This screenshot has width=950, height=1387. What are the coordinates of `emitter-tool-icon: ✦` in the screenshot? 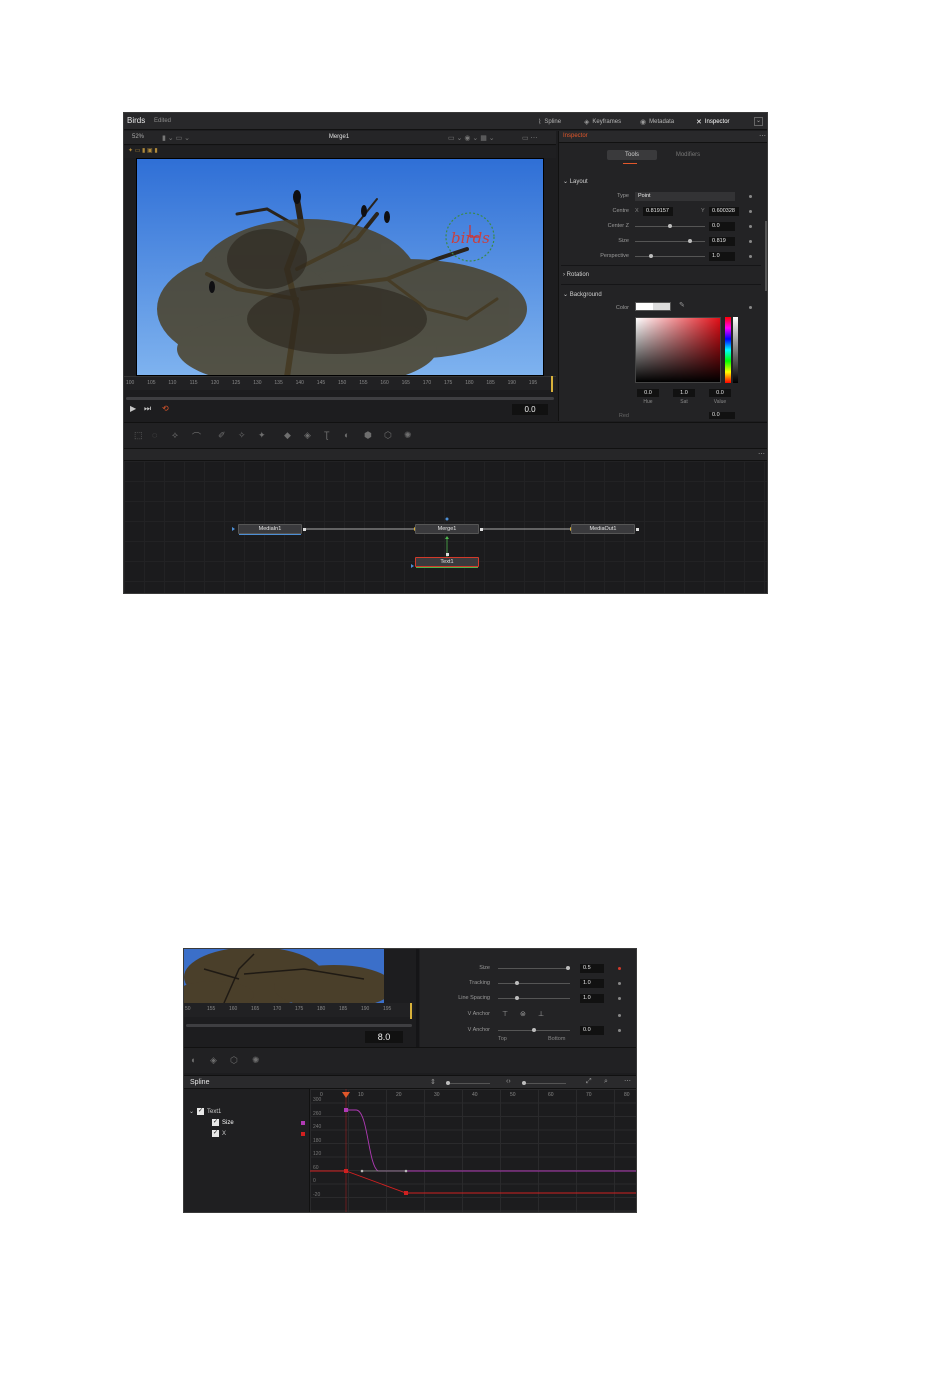 It's located at (262, 435).